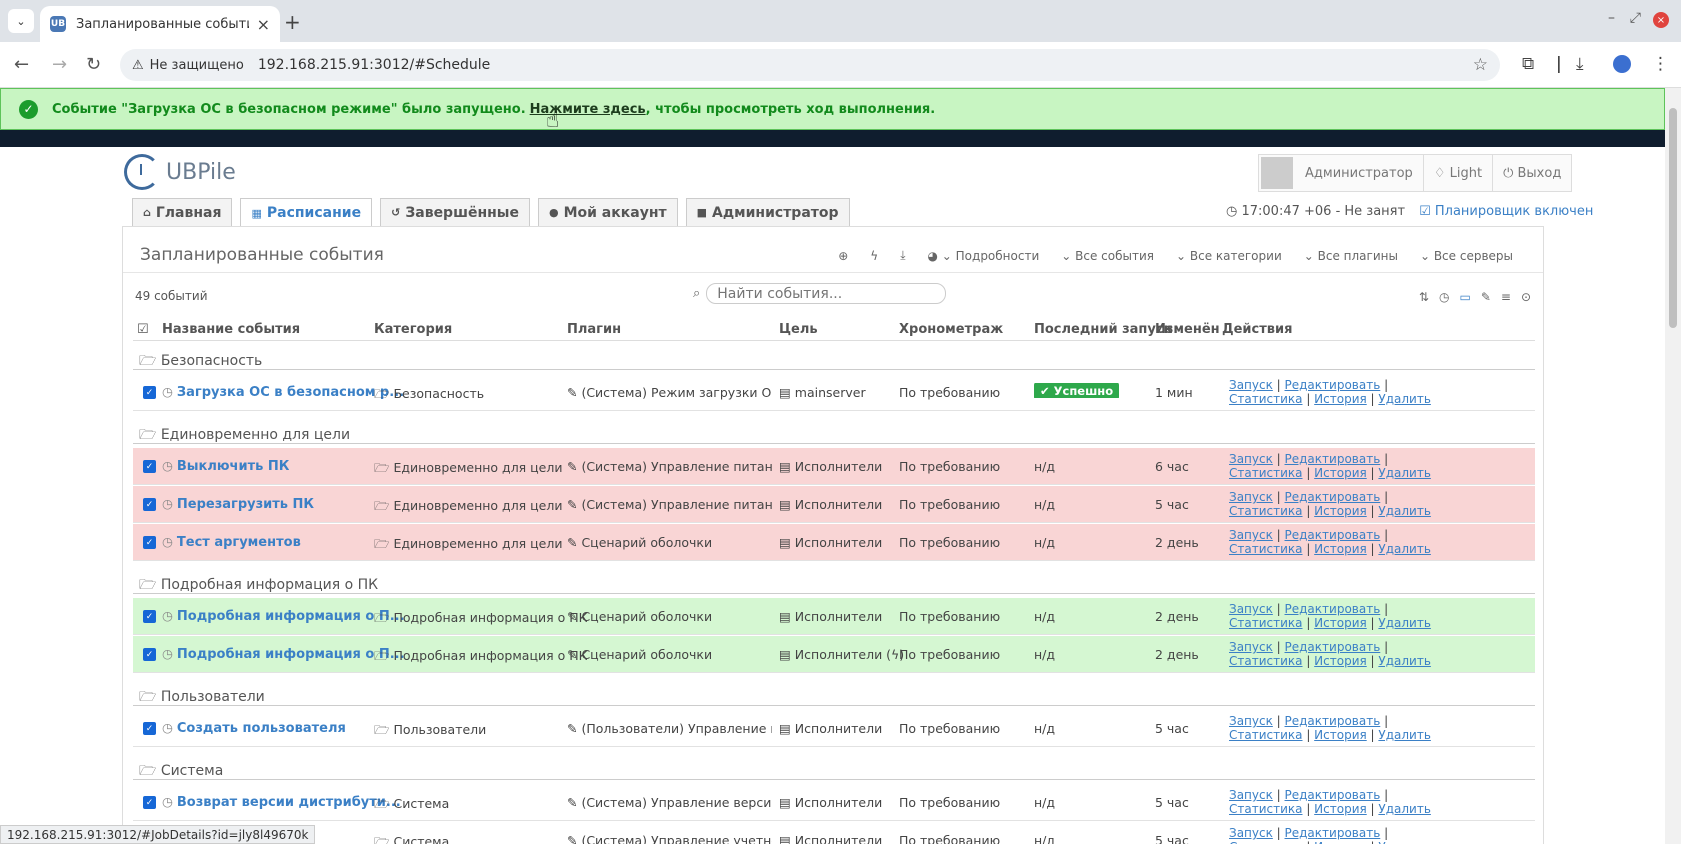 This screenshot has width=1681, height=844. Describe the element at coordinates (1528, 64) in the screenshot. I see `extensions-icon: ⧉` at that location.